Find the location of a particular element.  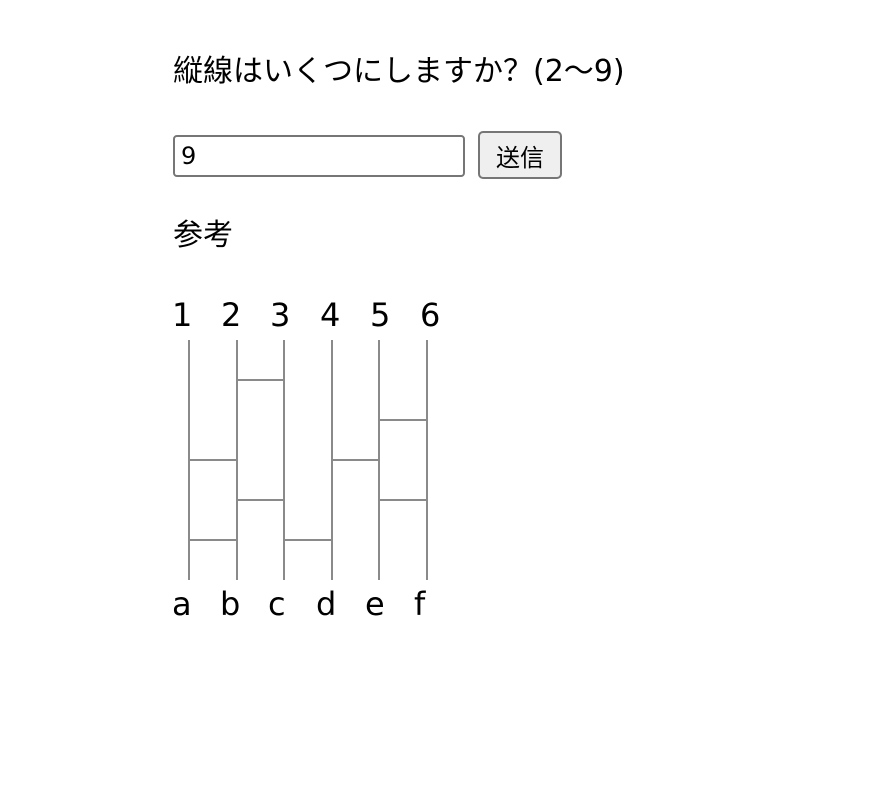

result-label-a: a is located at coordinates (182, 604).